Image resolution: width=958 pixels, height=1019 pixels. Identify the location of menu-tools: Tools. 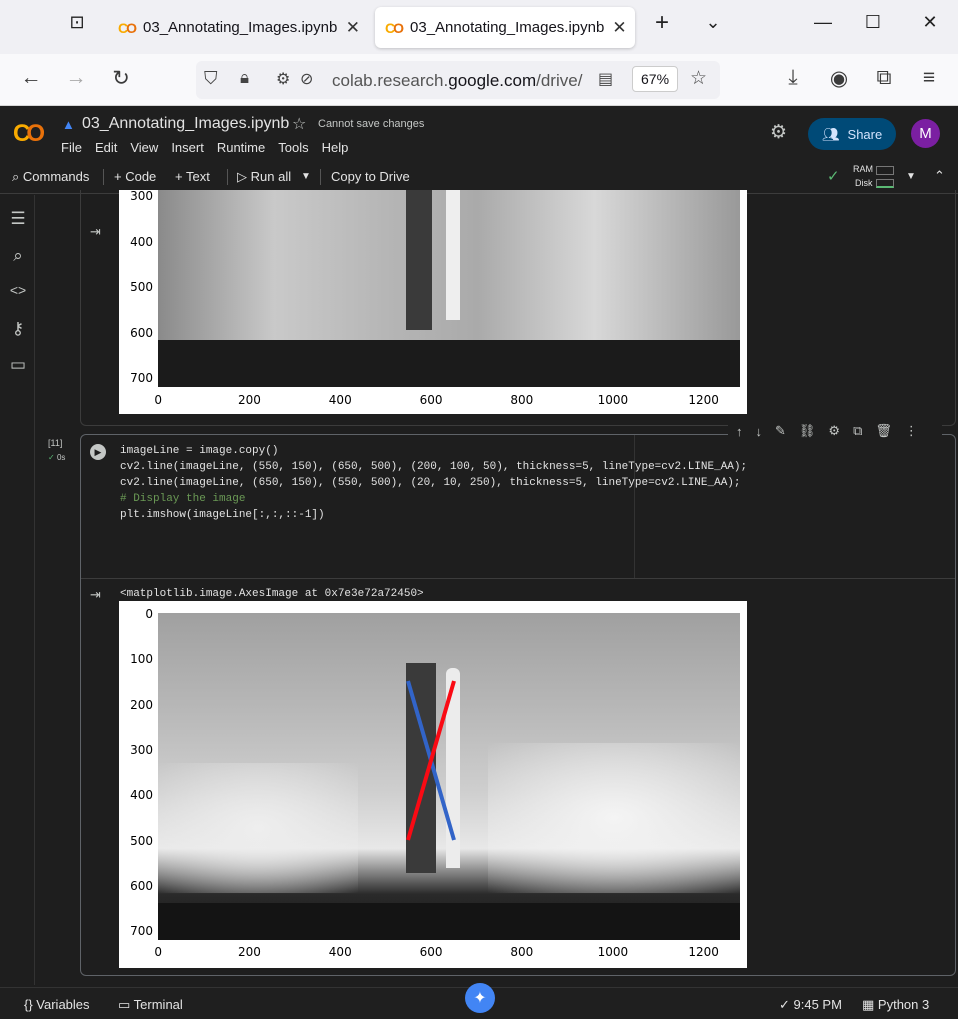
(293, 147).